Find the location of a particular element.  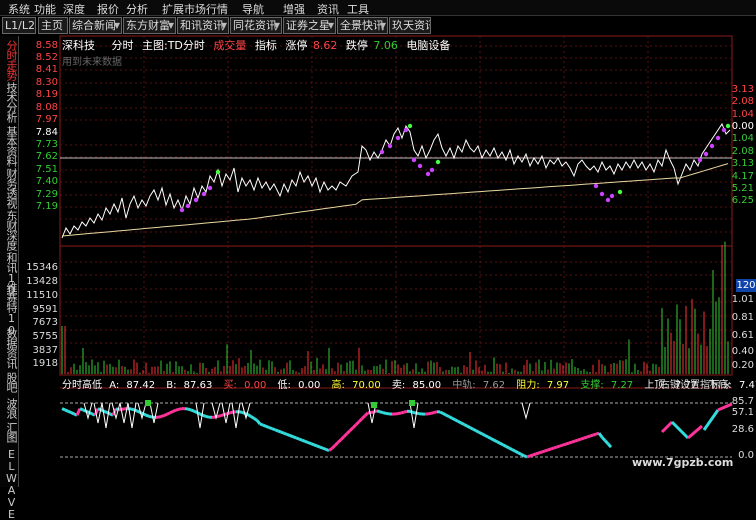

sidebar-item-10: 汇图 is located at coordinates (9, 432).